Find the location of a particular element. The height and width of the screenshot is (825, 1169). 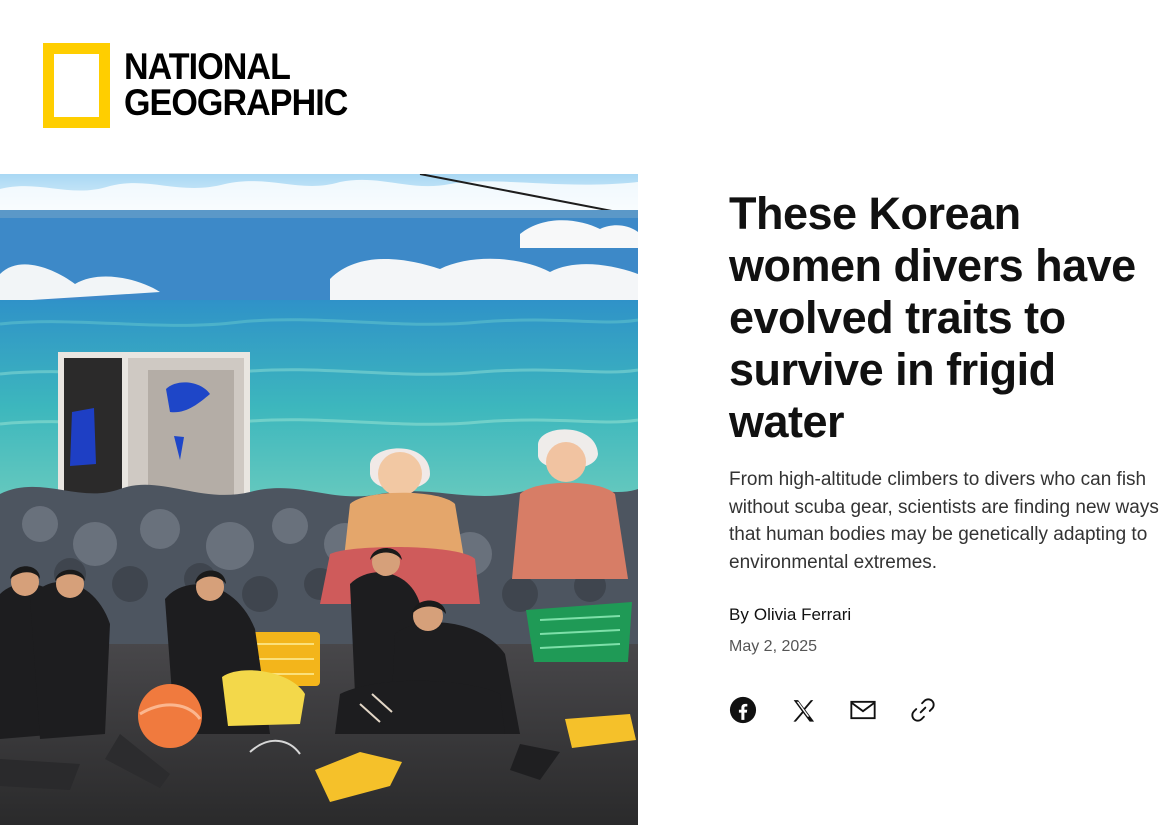

national-geographic-logo: NATIONAL GEOGRAPHIC is located at coordinates (208, 85).